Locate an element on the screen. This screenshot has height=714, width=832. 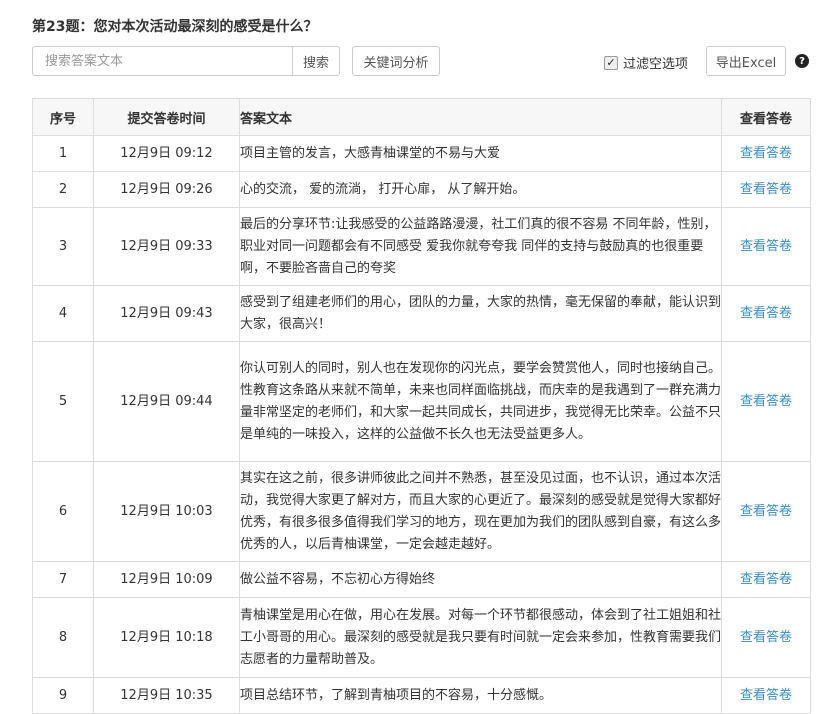
row-index: 1 is located at coordinates (63, 153).